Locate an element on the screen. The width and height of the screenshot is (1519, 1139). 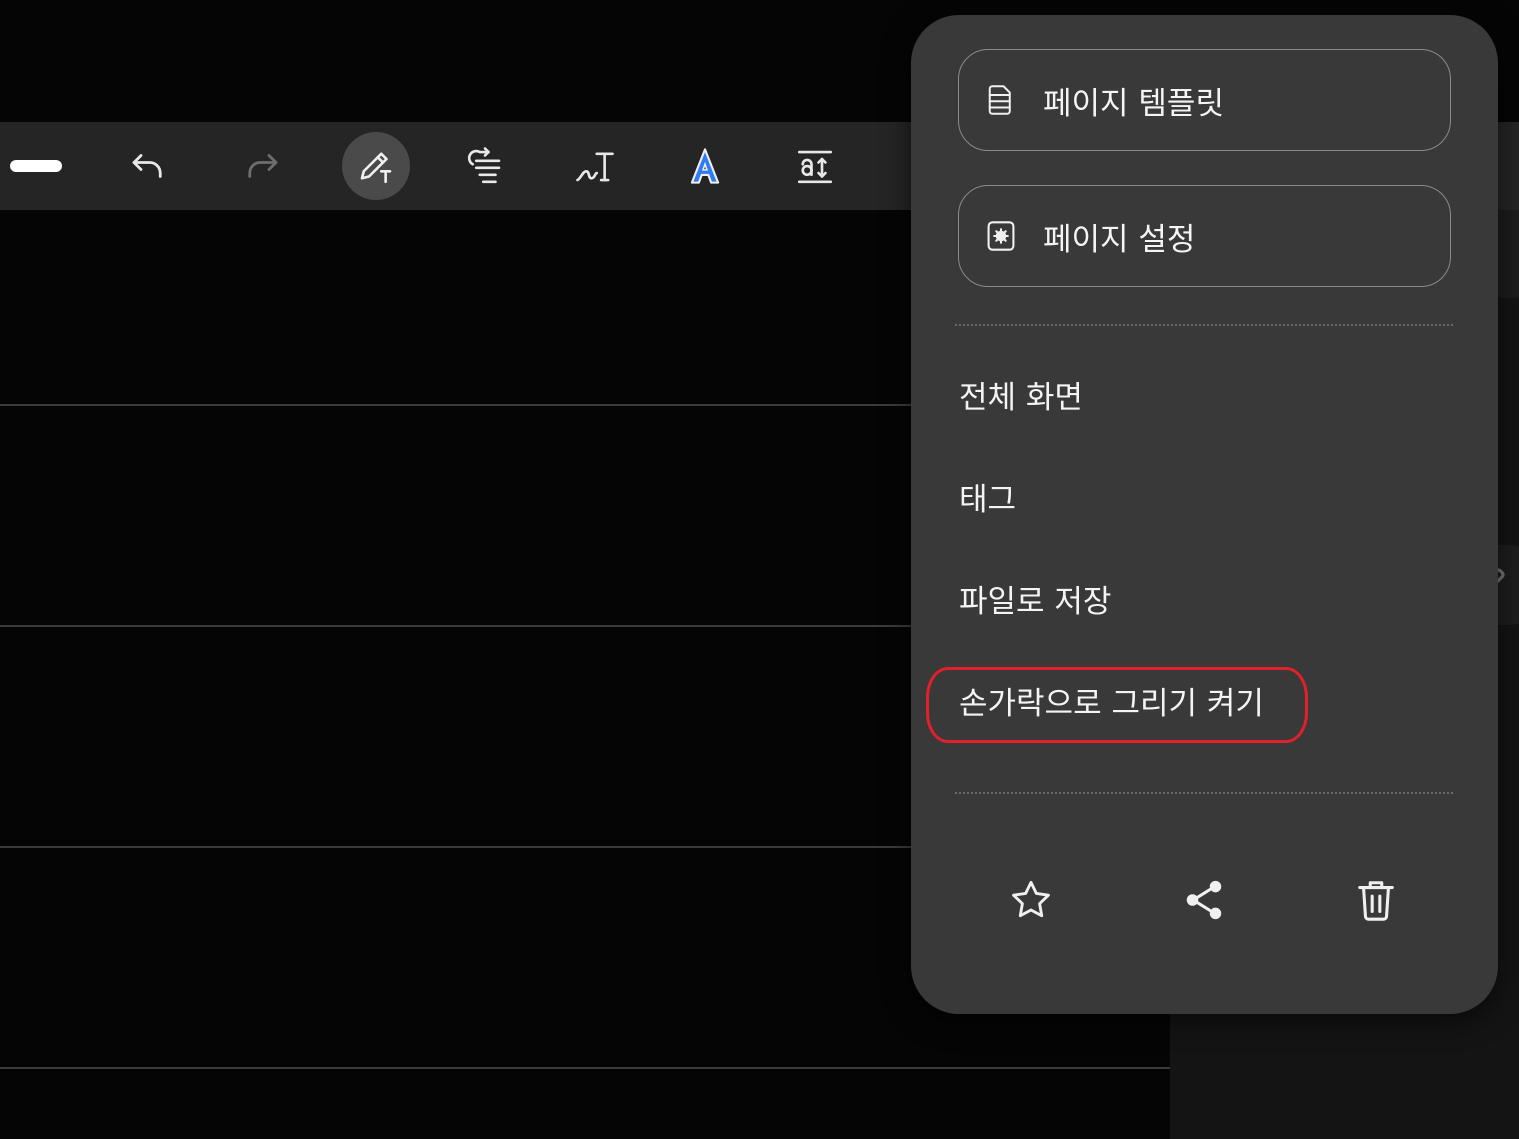
page-template-button: 페이지 템플릿 is located at coordinates (1204, 100).